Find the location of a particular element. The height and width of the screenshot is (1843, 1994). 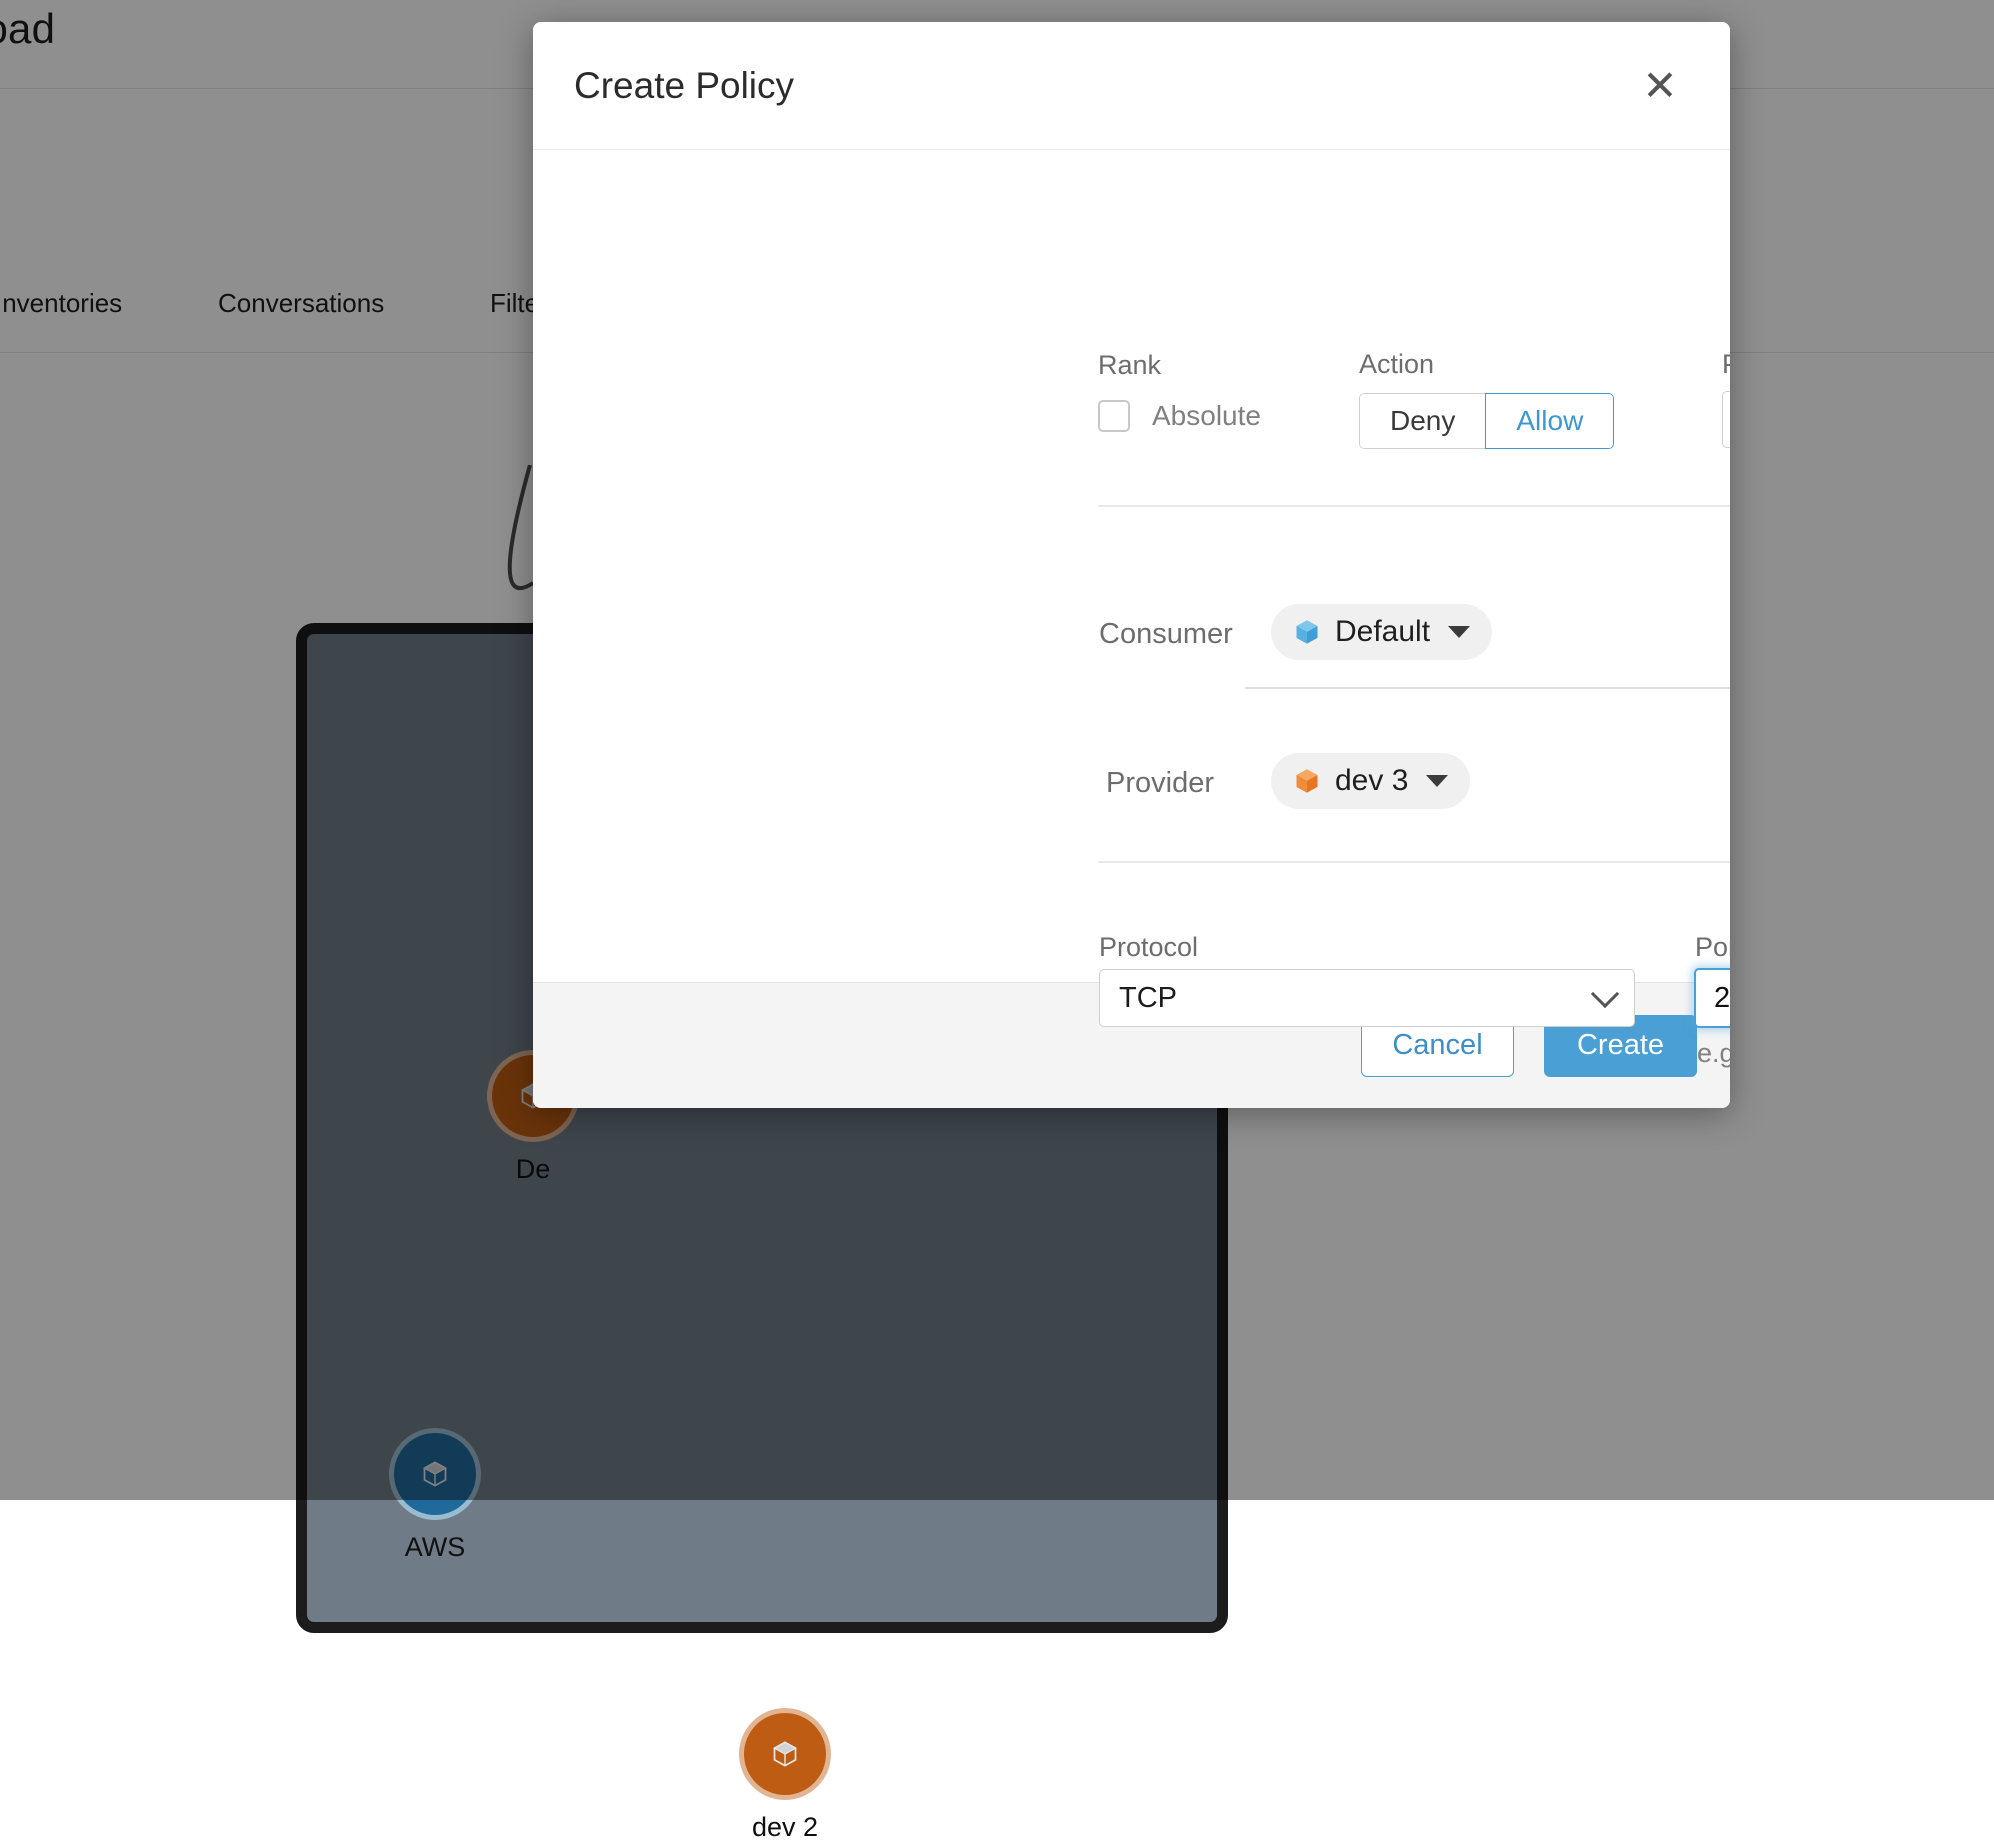

action-toggle-group: Deny Allow is located at coordinates (1486, 421).